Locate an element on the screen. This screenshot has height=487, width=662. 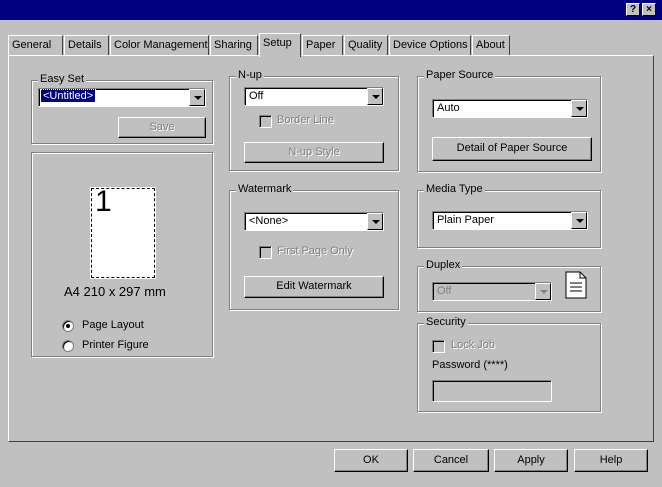
tab-sharing: Sharing is located at coordinates (234, 45).